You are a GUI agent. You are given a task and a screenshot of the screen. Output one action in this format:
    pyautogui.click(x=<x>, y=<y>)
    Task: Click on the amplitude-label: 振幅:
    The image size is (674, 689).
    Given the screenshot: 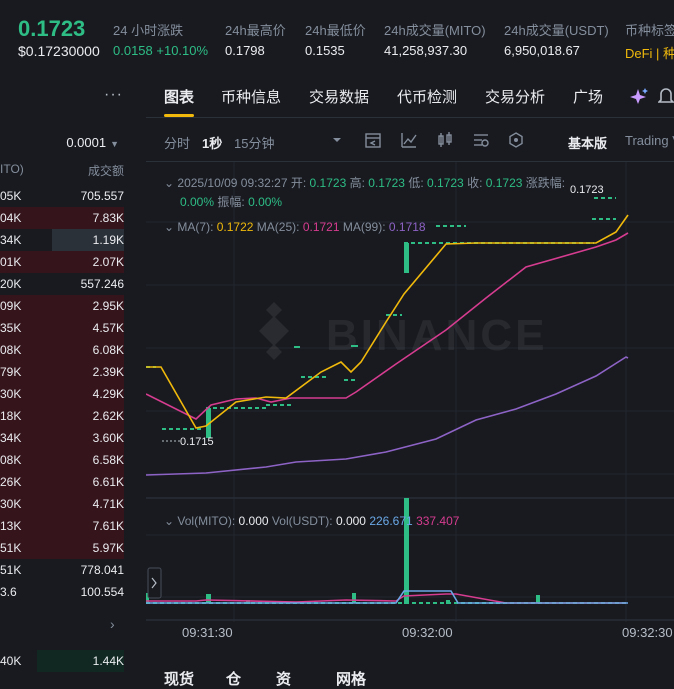 What is the action you would take?
    pyautogui.click(x=231, y=202)
    